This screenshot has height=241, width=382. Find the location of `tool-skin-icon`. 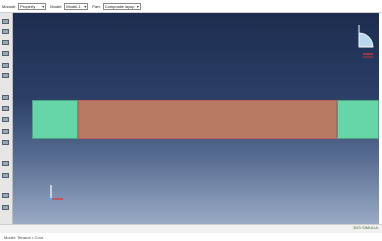

tool-skin-icon is located at coordinates (5, 175).